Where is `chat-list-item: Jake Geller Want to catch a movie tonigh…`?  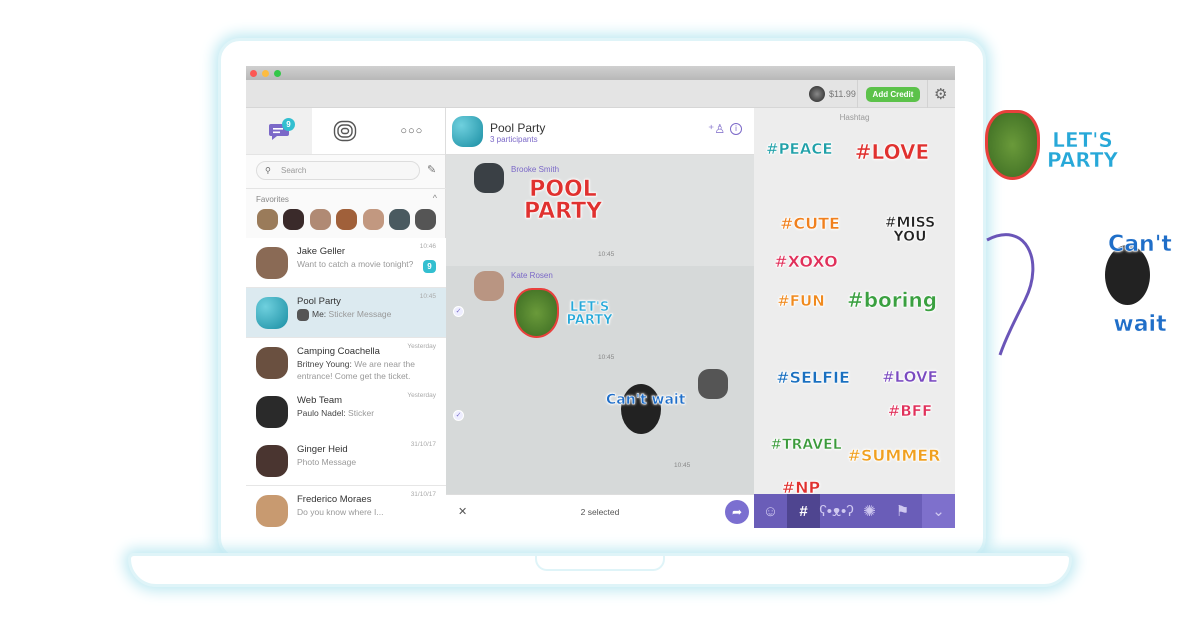 chat-list-item: Jake Geller Want to catch a movie tonigh… is located at coordinates (346, 263).